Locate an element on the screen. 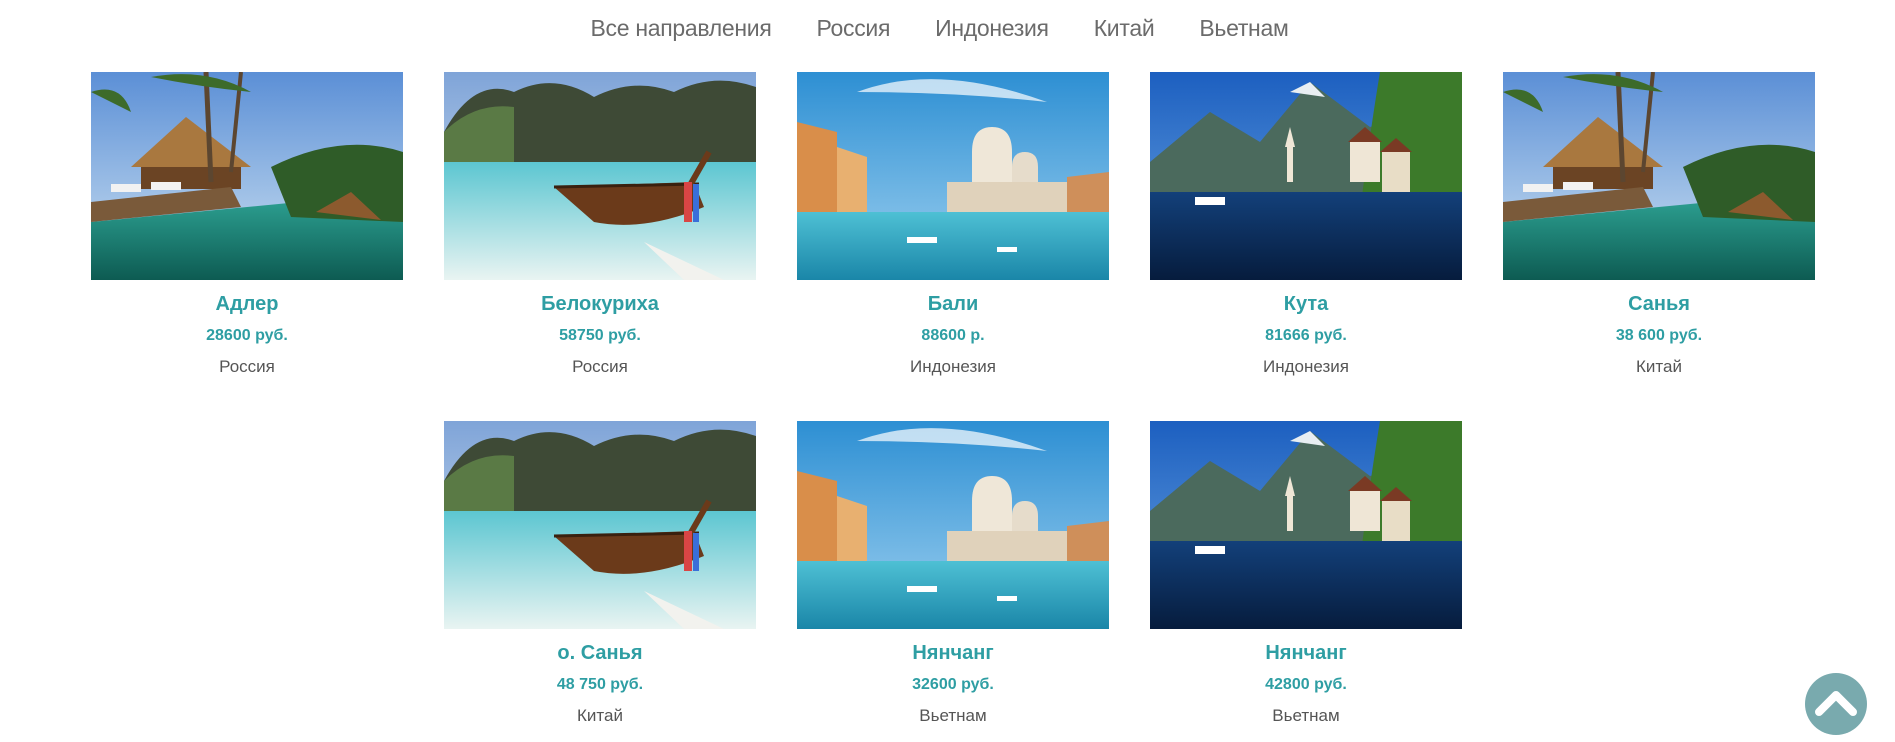 The width and height of the screenshot is (1895, 742). tour-price: 28600 руб. is located at coordinates (247, 335).